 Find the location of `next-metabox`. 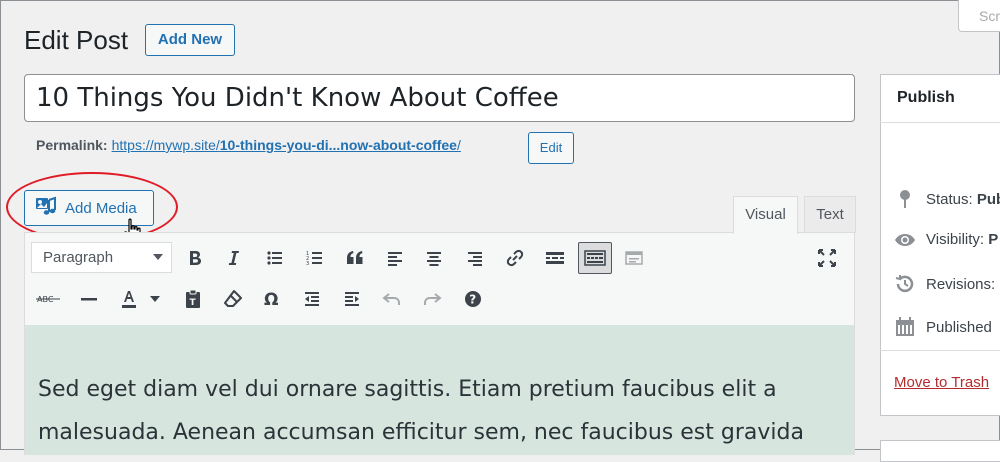

next-metabox is located at coordinates (940, 451).